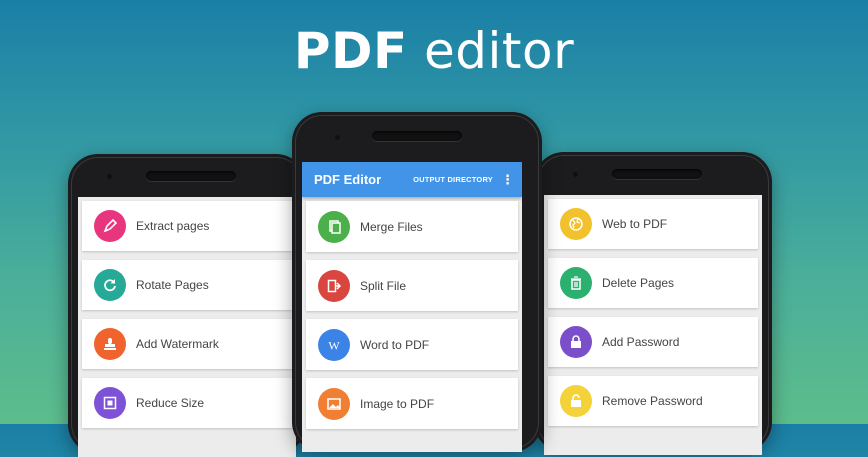 This screenshot has height=457, width=868. I want to click on output-directory-button: OUTPUT DIRECTORY, so click(453, 179).